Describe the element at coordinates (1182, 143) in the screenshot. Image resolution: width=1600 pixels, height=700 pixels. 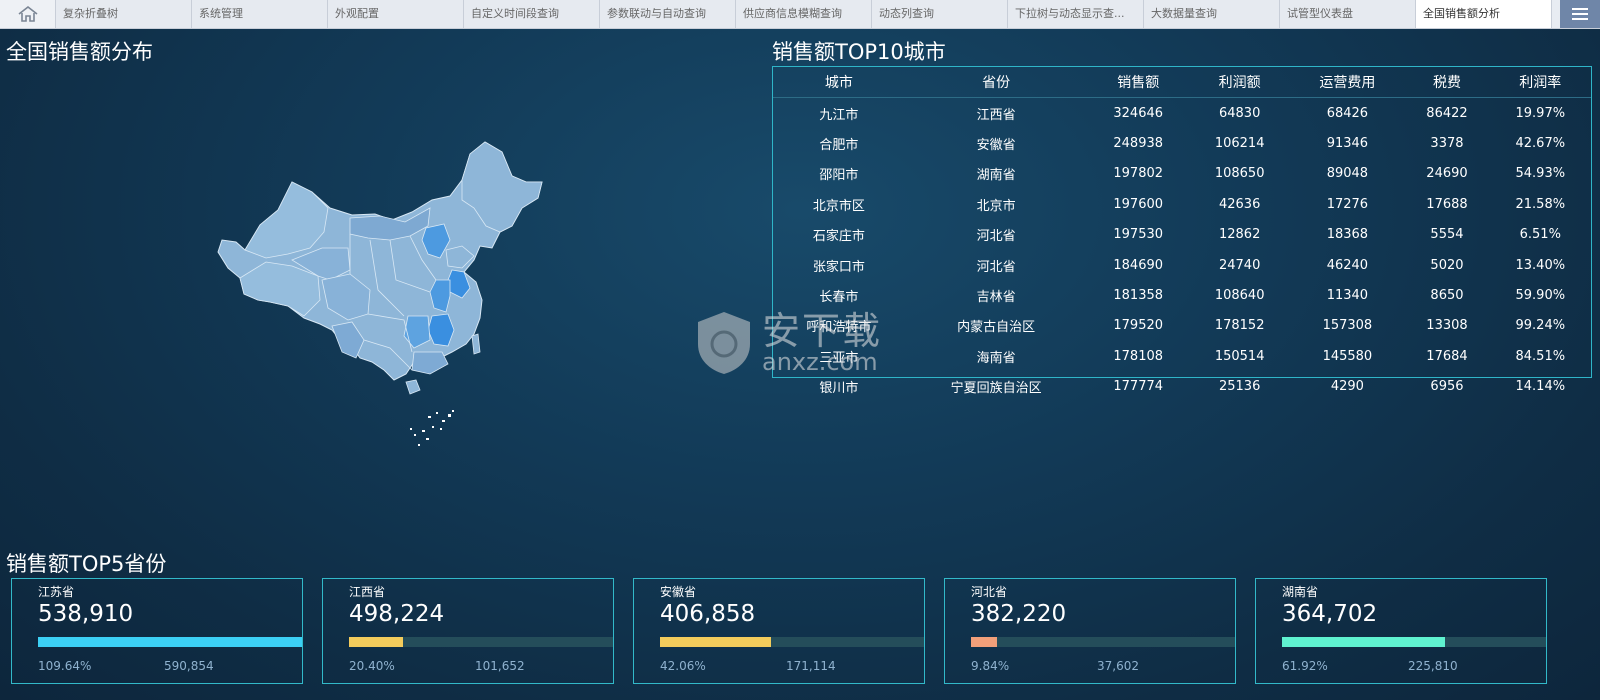
I see `table-row: 合肥市 安徽省 248938 106214 91346 3378 42.67%` at that location.